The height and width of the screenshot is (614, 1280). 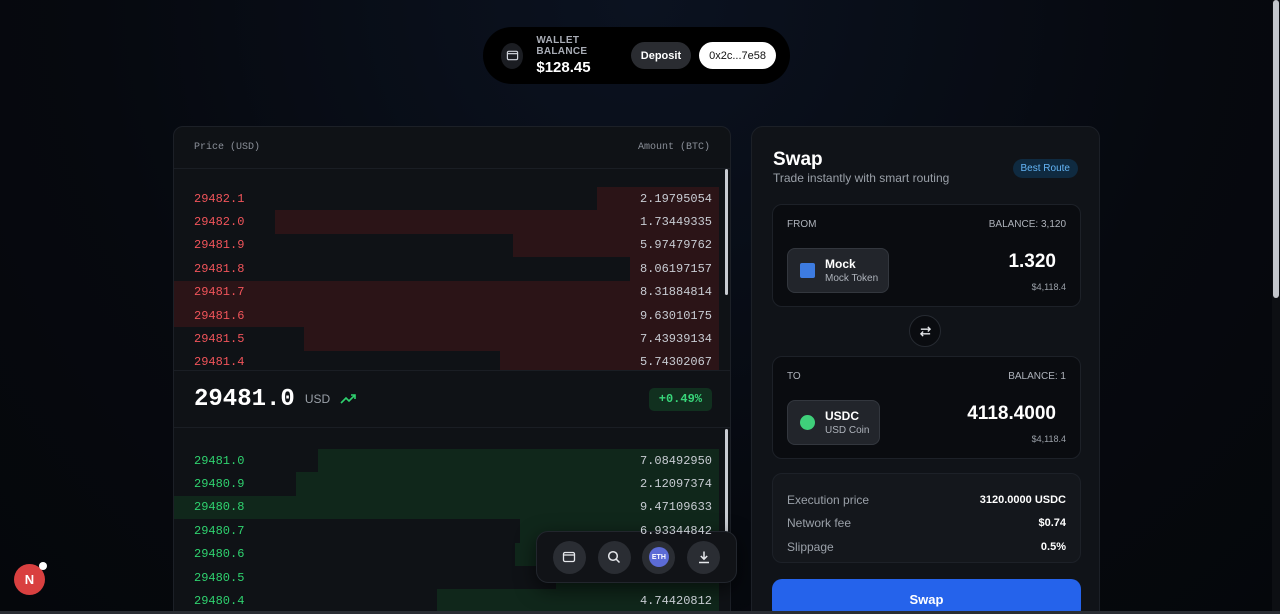 I want to click on bids-price: 29480.9, so click(x=219, y=484).